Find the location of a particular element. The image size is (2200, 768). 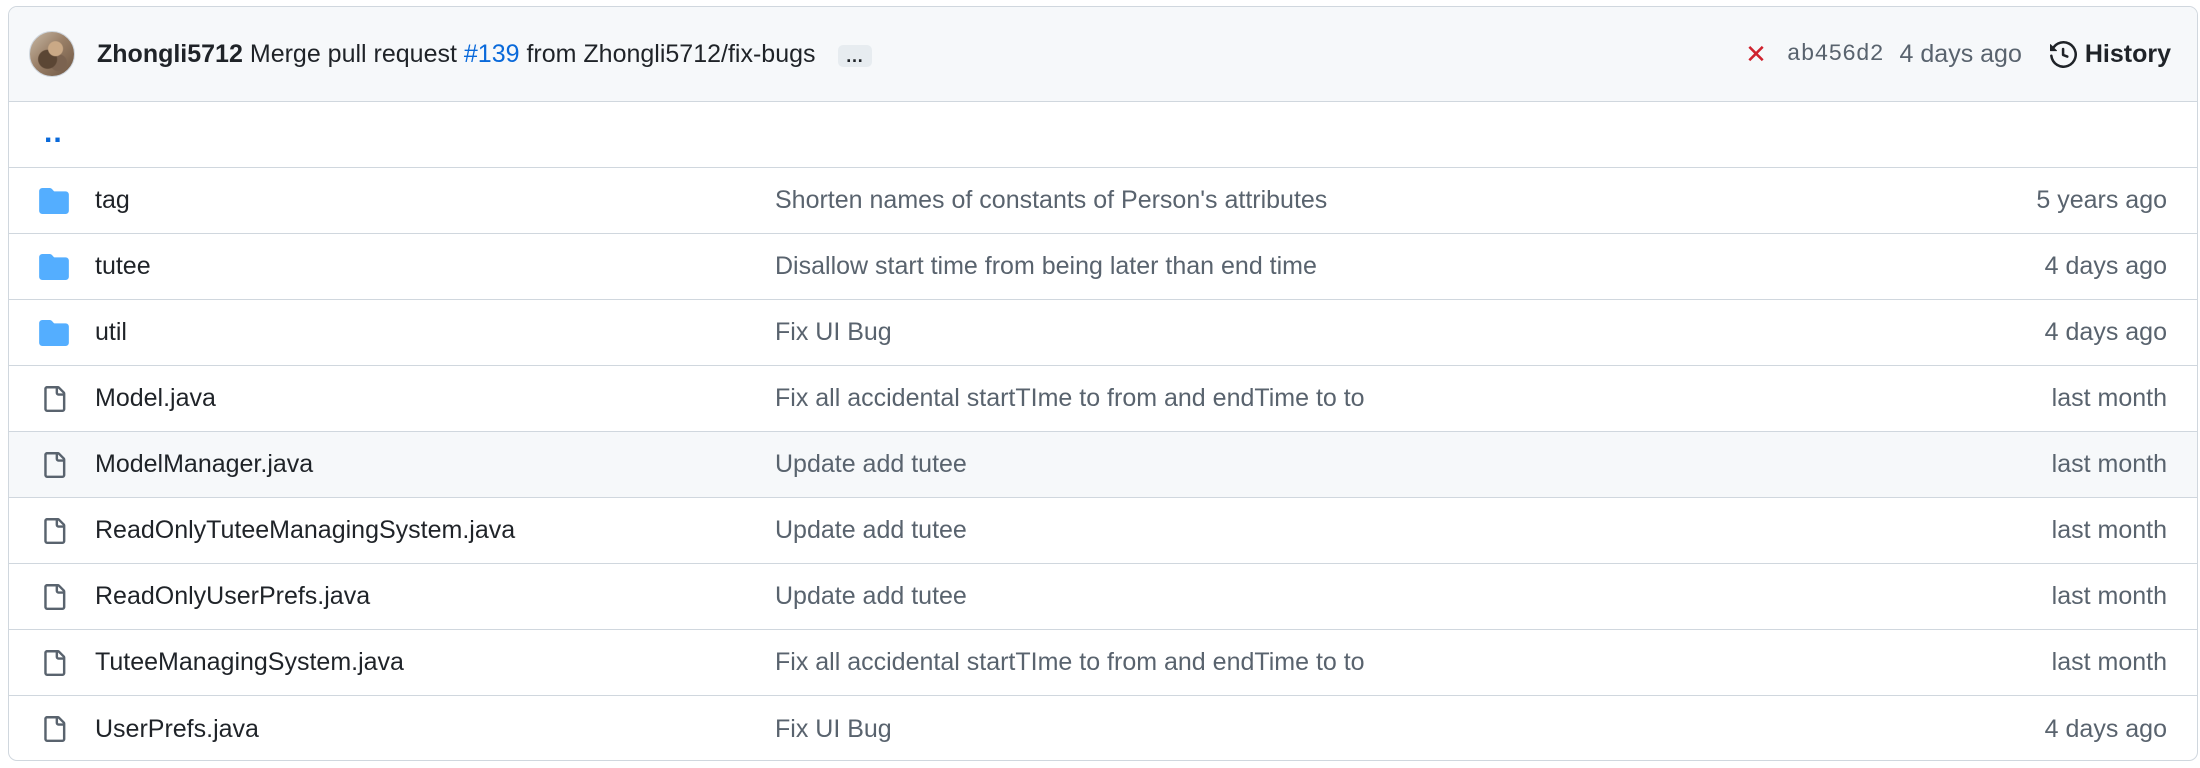

parent-directory-link: .. is located at coordinates (53, 133).